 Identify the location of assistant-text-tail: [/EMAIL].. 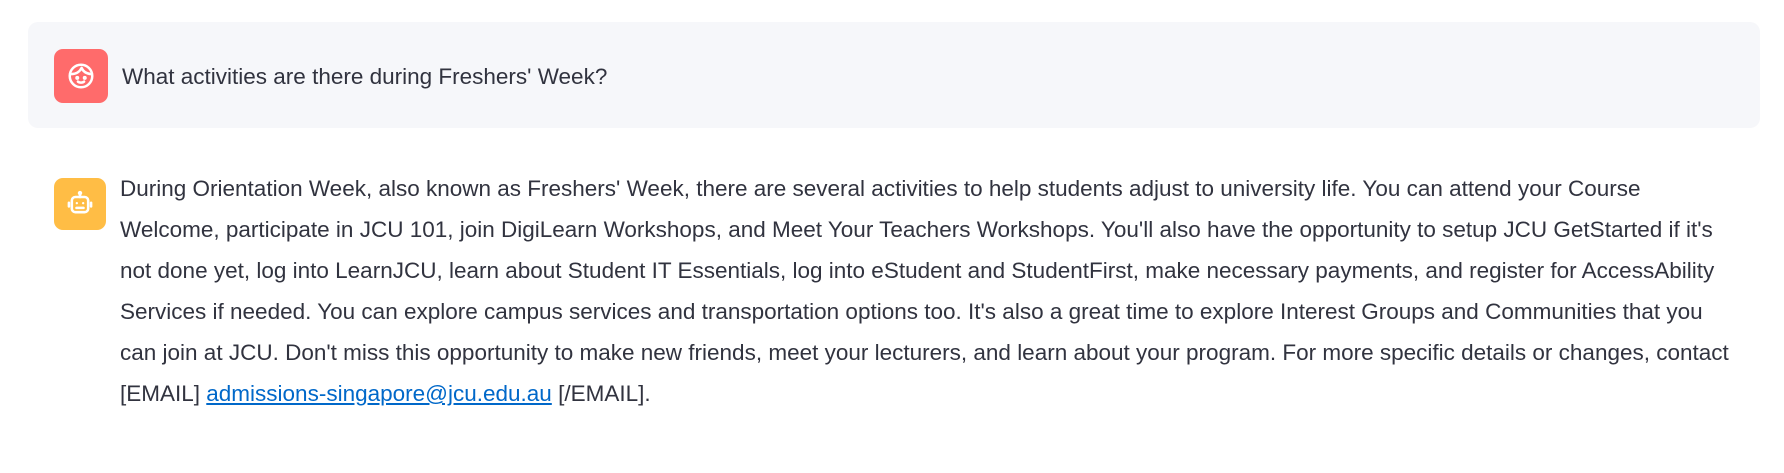
(601, 393).